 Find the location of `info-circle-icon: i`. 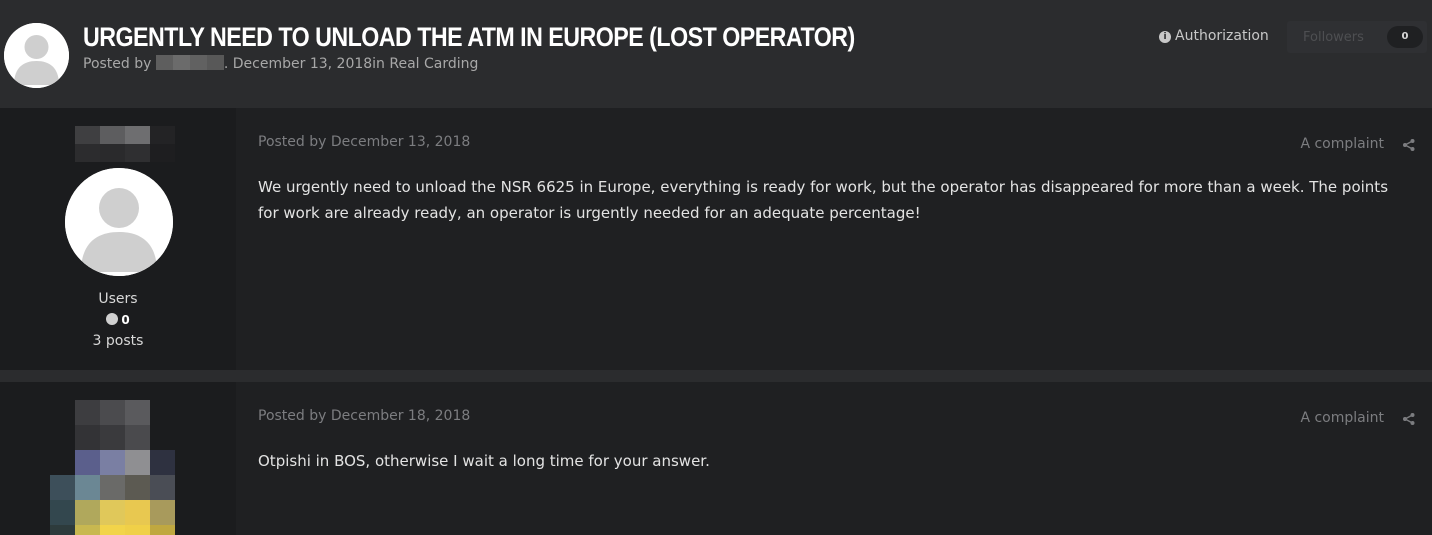

info-circle-icon: i is located at coordinates (1165, 37).